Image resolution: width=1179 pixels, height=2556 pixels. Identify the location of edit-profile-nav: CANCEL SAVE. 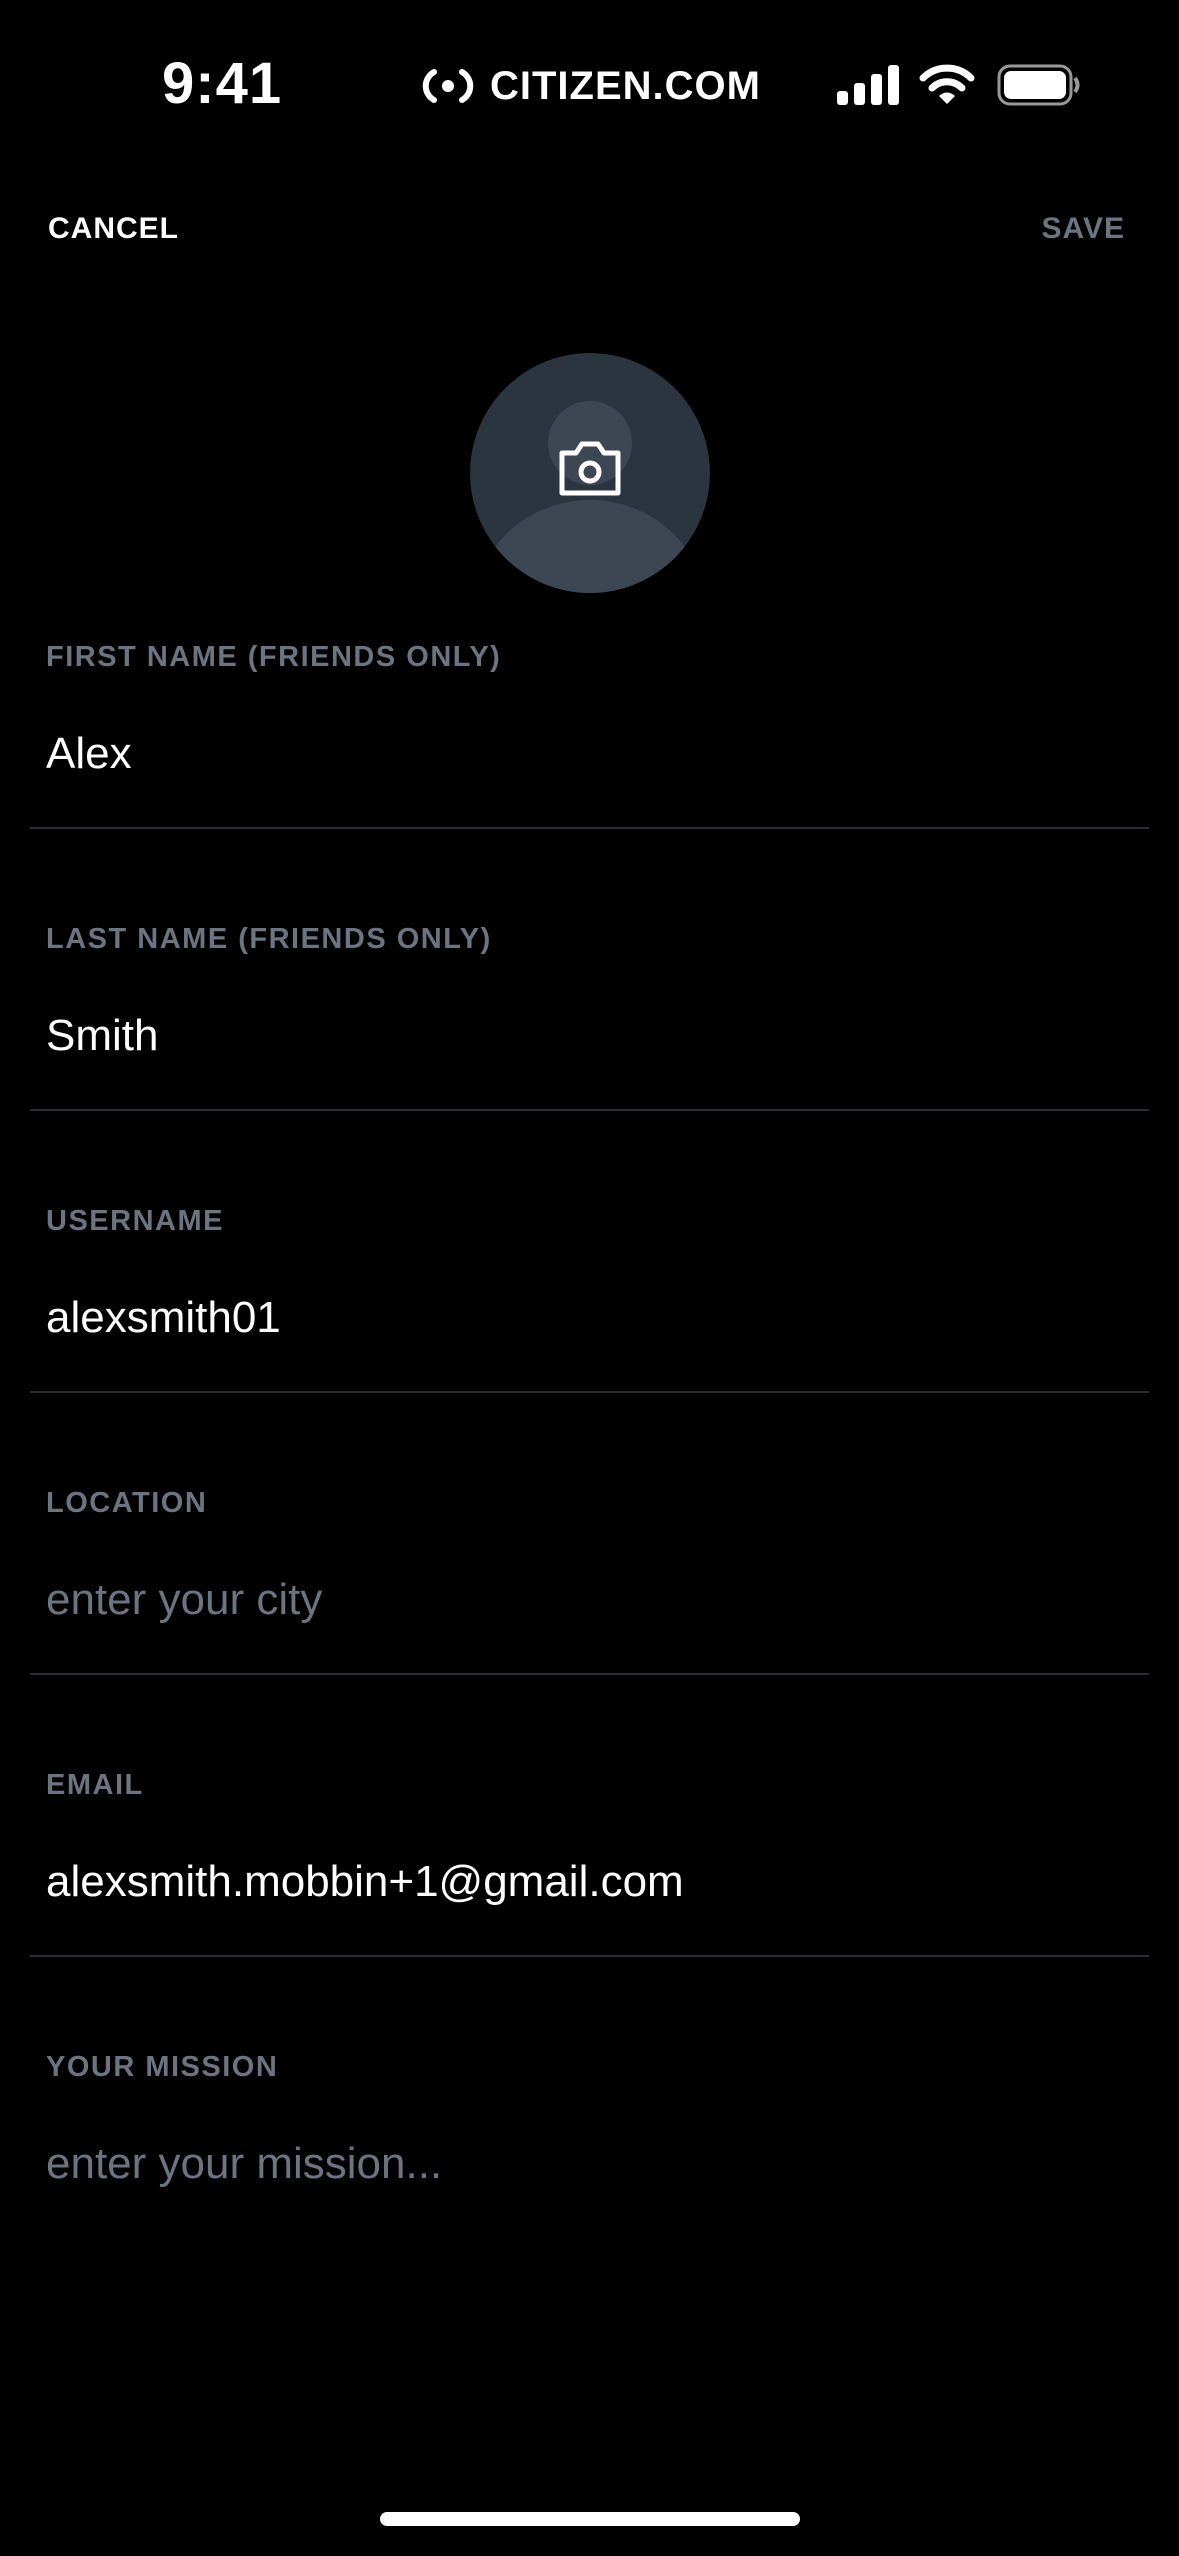
(589, 230).